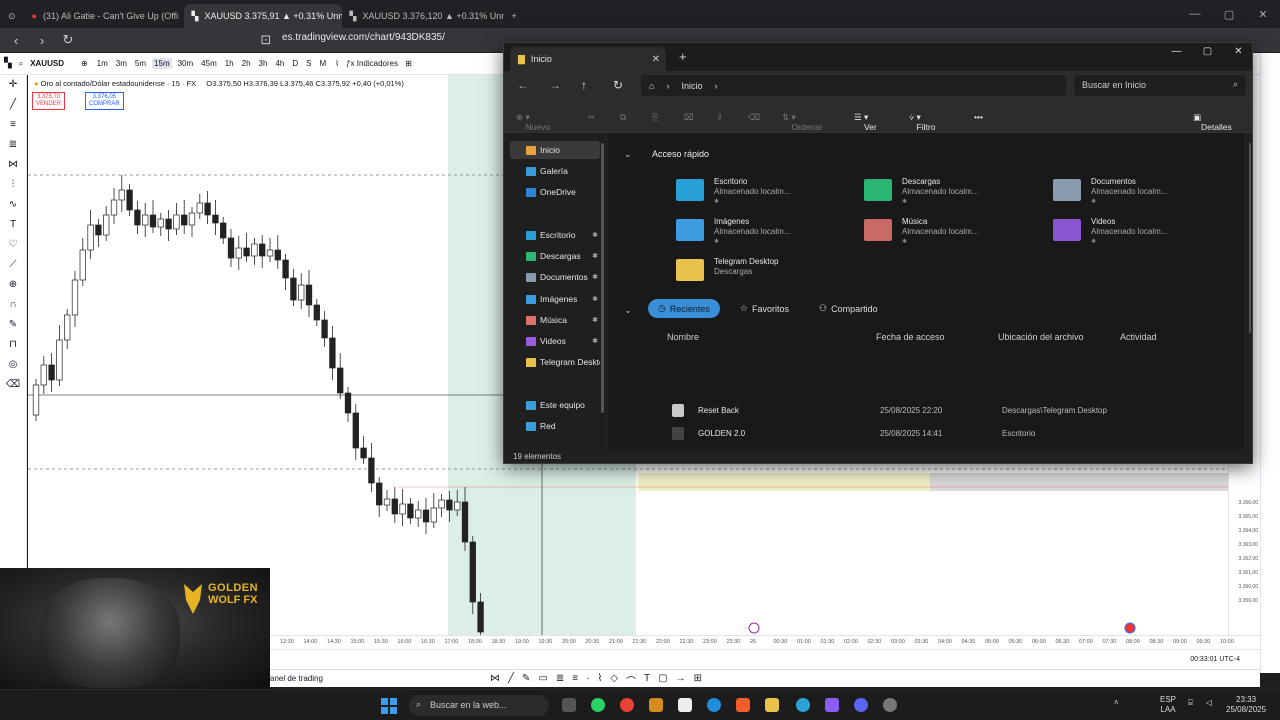 This screenshot has height=720, width=1280. What do you see at coordinates (766, 194) in the screenshot?
I see `quick-access-item: Escritorio Almacenado localm... ✱` at bounding box center [766, 194].